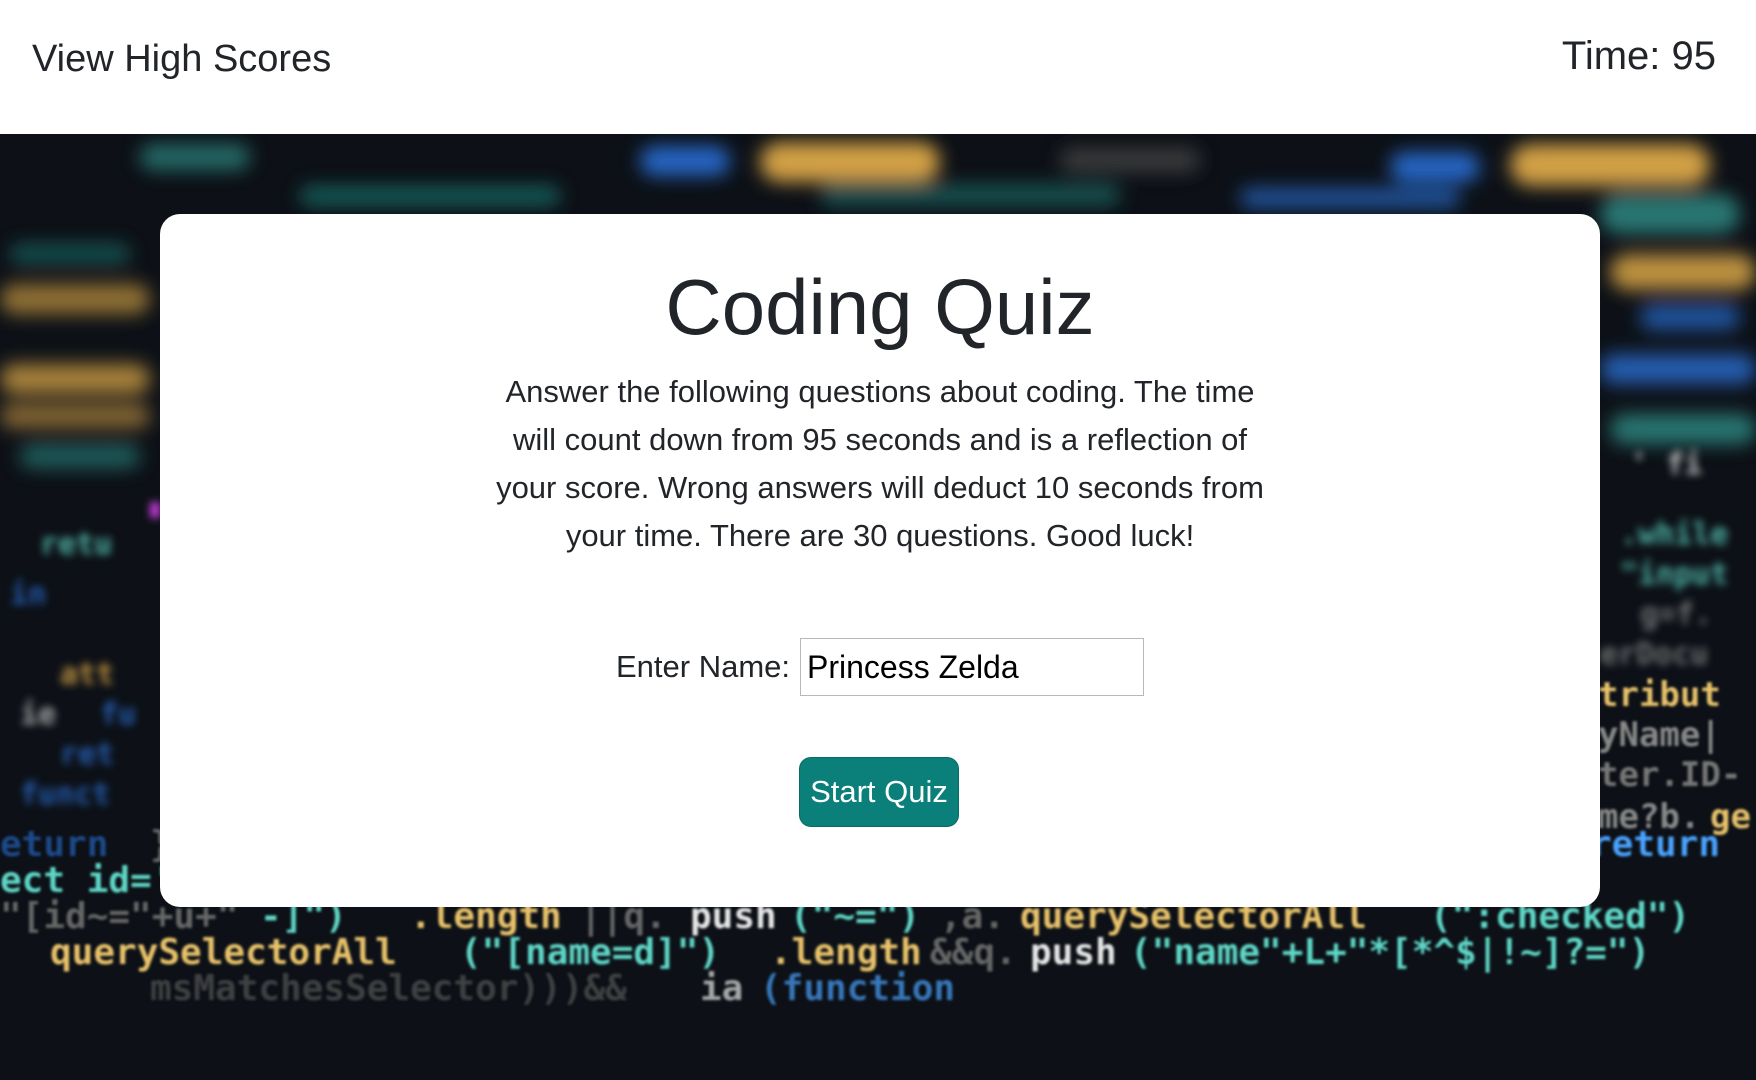 Image resolution: width=1756 pixels, height=1080 pixels. I want to click on svg-text: .length, so click(846, 952).